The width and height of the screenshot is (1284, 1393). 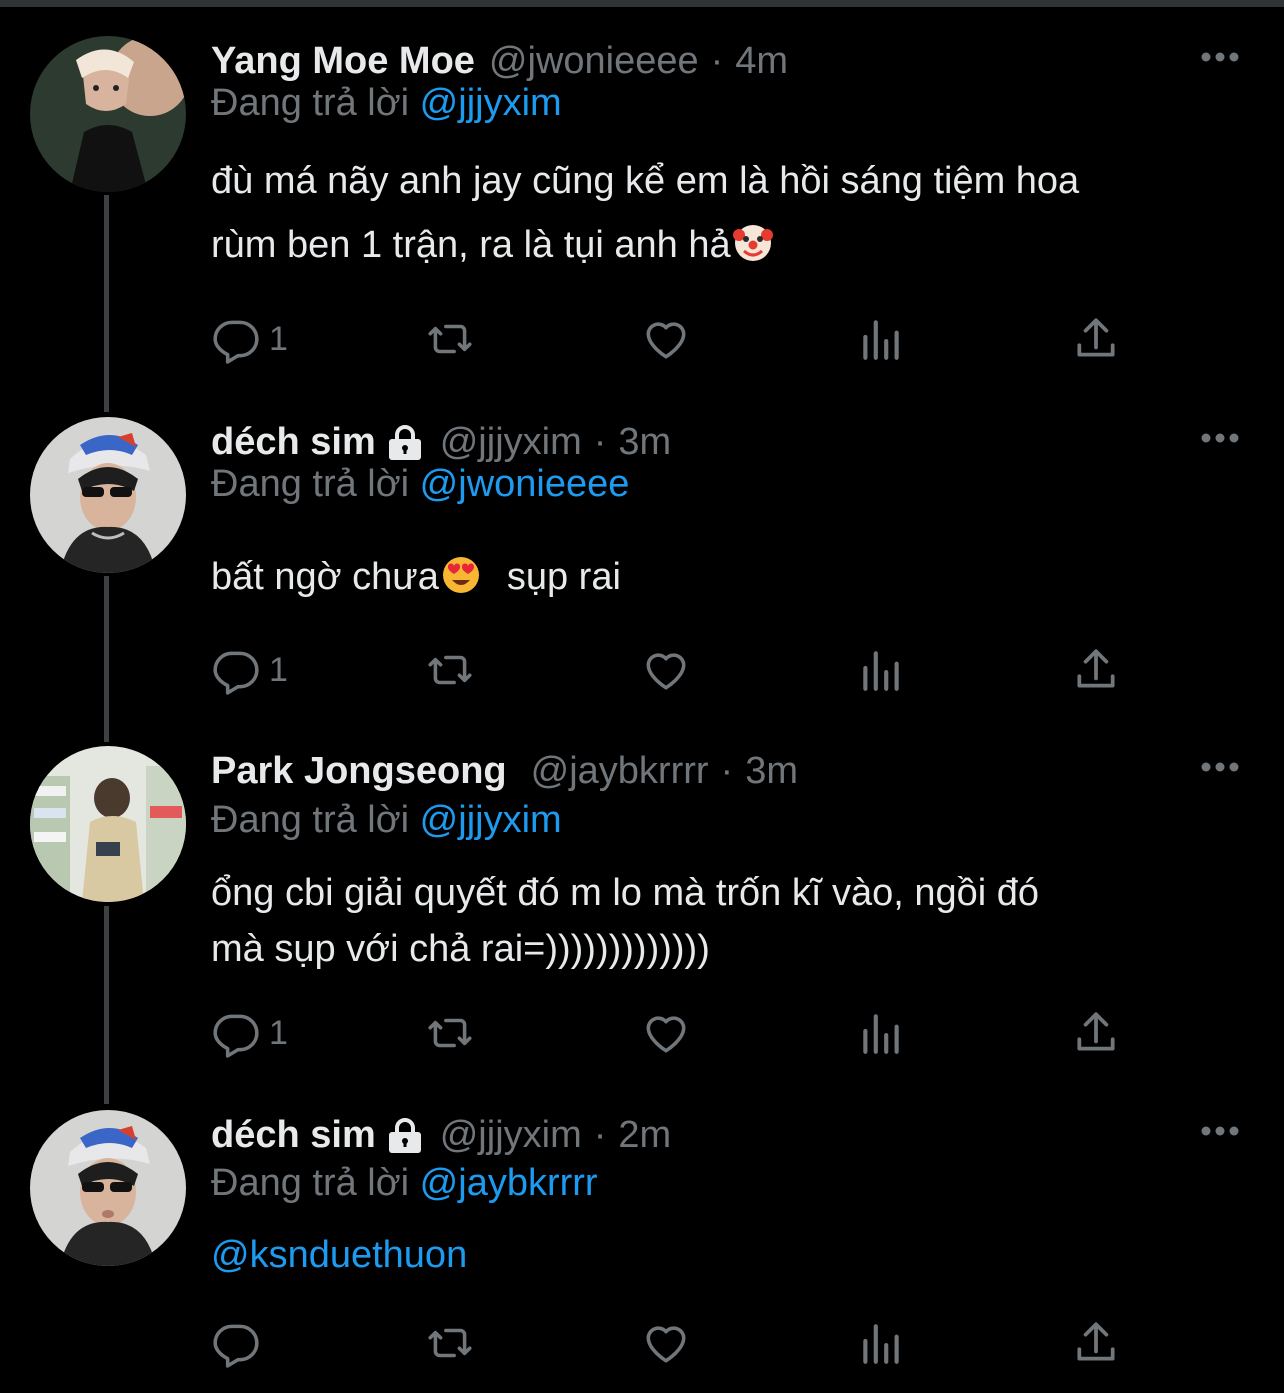 I want to click on display-name: Yang Moe Moe, so click(x=343, y=61).